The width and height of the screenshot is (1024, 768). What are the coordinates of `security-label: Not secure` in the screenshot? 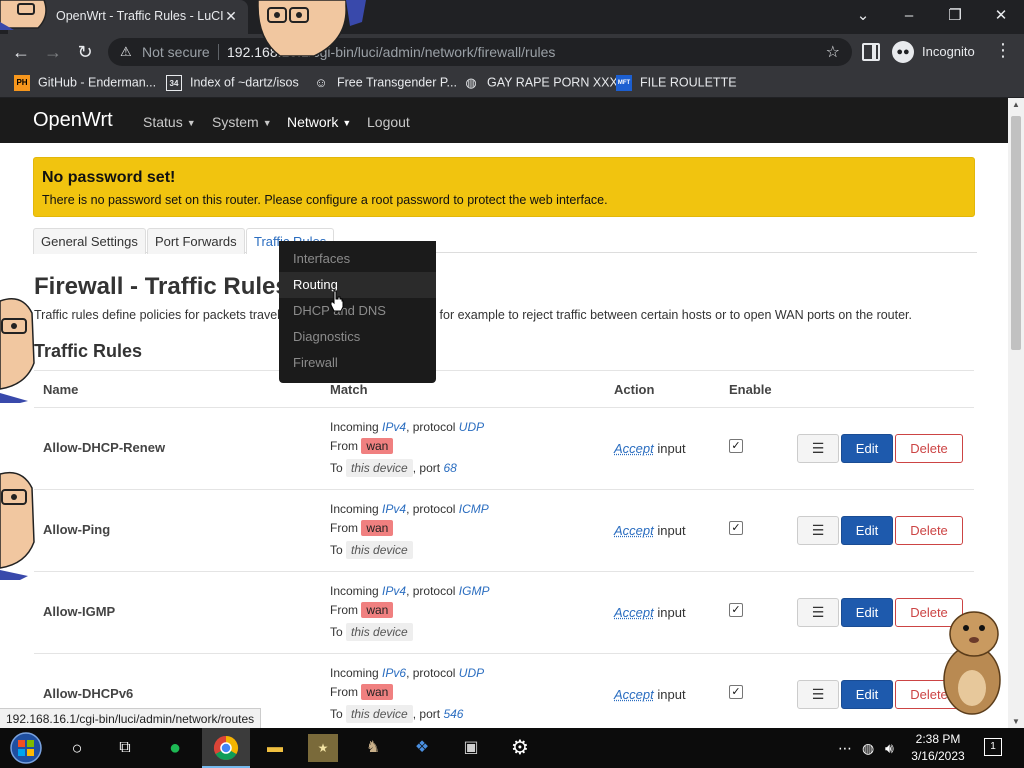 It's located at (176, 52).